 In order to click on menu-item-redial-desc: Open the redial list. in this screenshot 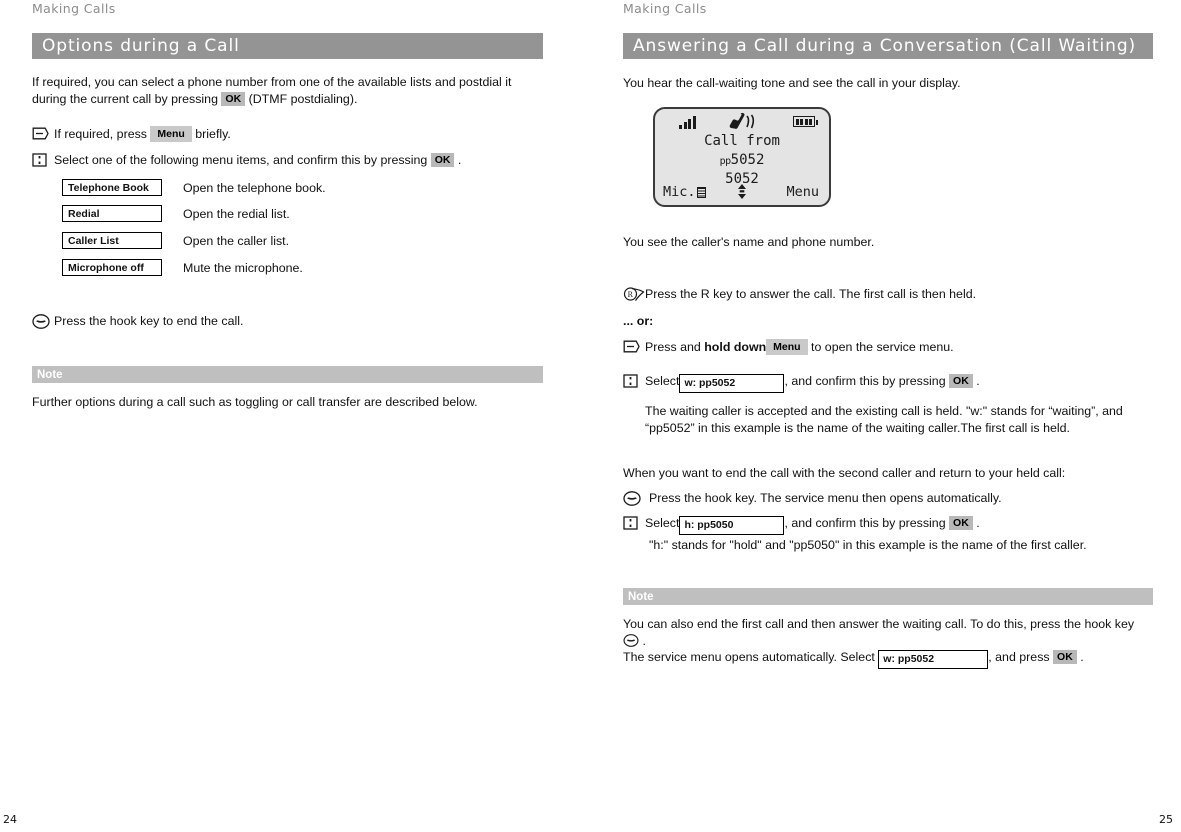, I will do `click(236, 213)`.